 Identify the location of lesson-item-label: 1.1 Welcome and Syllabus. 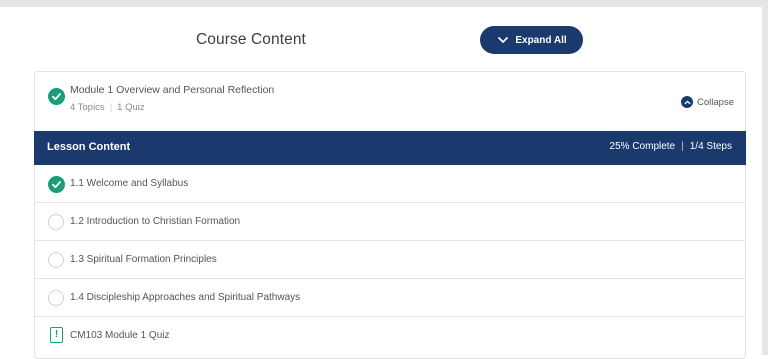
(129, 183).